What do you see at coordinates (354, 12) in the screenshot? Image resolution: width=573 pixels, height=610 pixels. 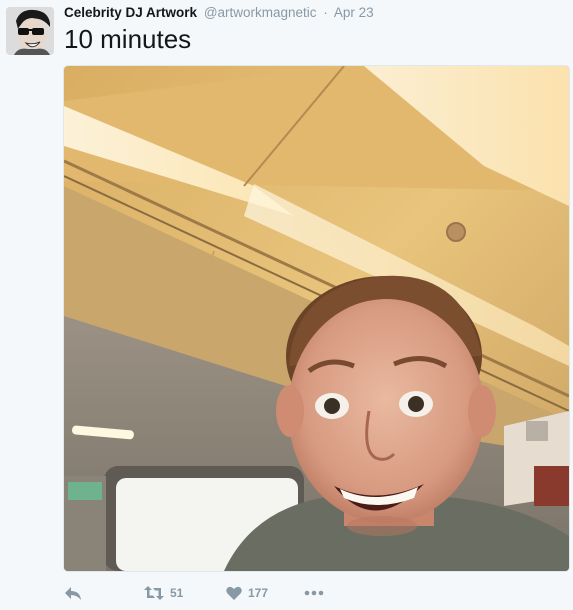 I see `tweet-date: Apr 23` at bounding box center [354, 12].